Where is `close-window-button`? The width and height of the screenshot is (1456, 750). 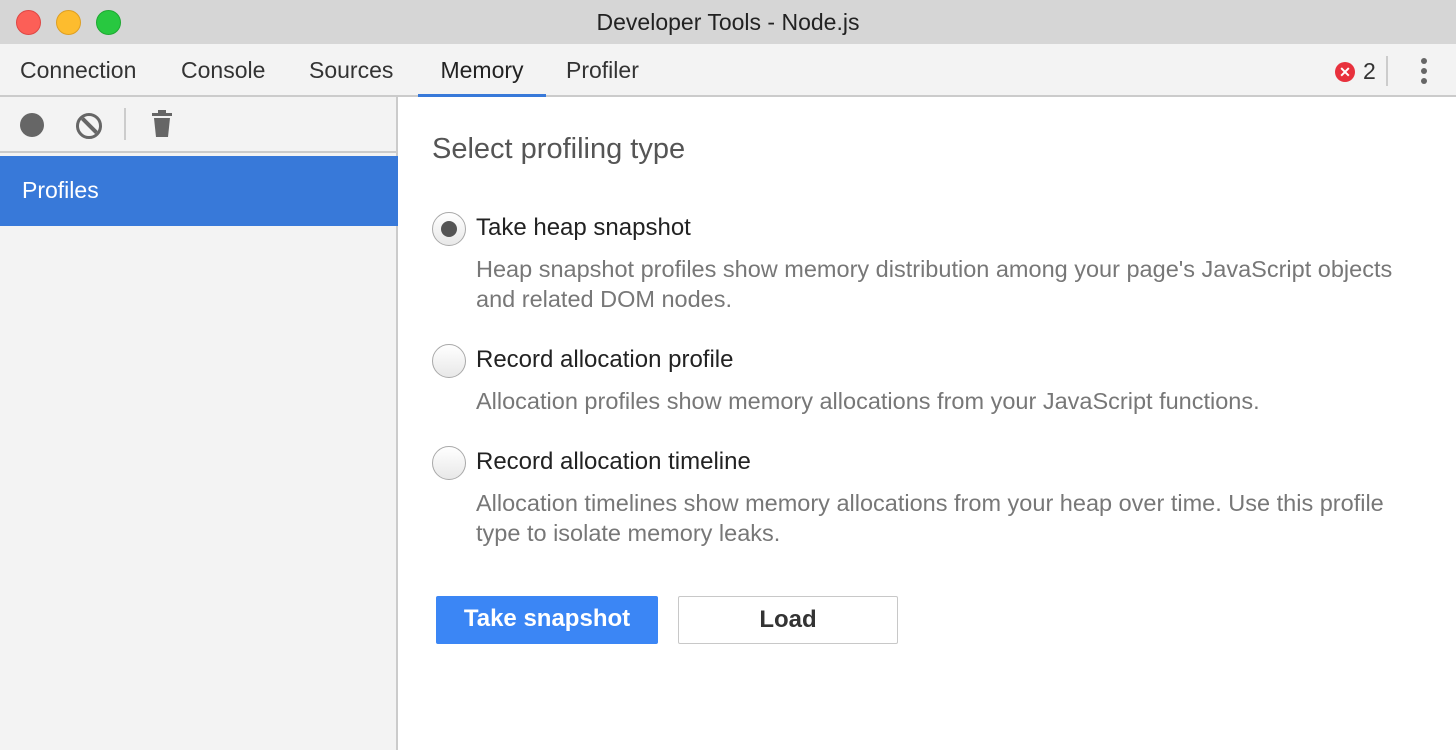 close-window-button is located at coordinates (28, 22).